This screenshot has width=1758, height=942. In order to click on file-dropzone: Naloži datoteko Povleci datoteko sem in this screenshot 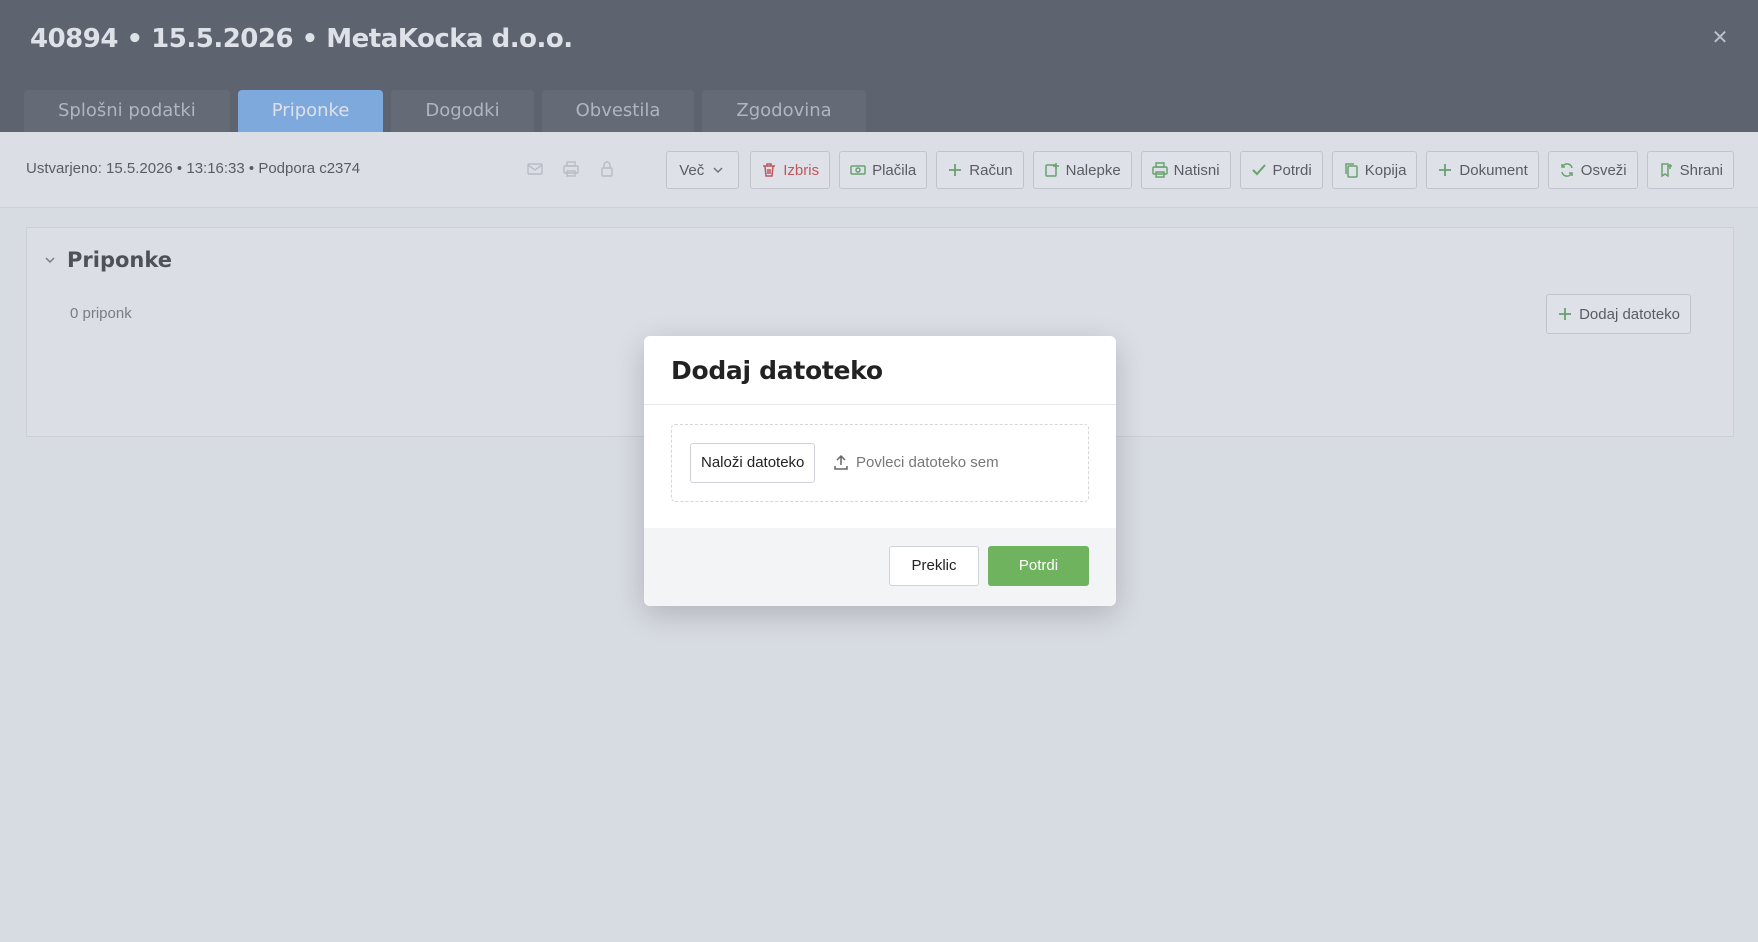, I will do `click(880, 463)`.